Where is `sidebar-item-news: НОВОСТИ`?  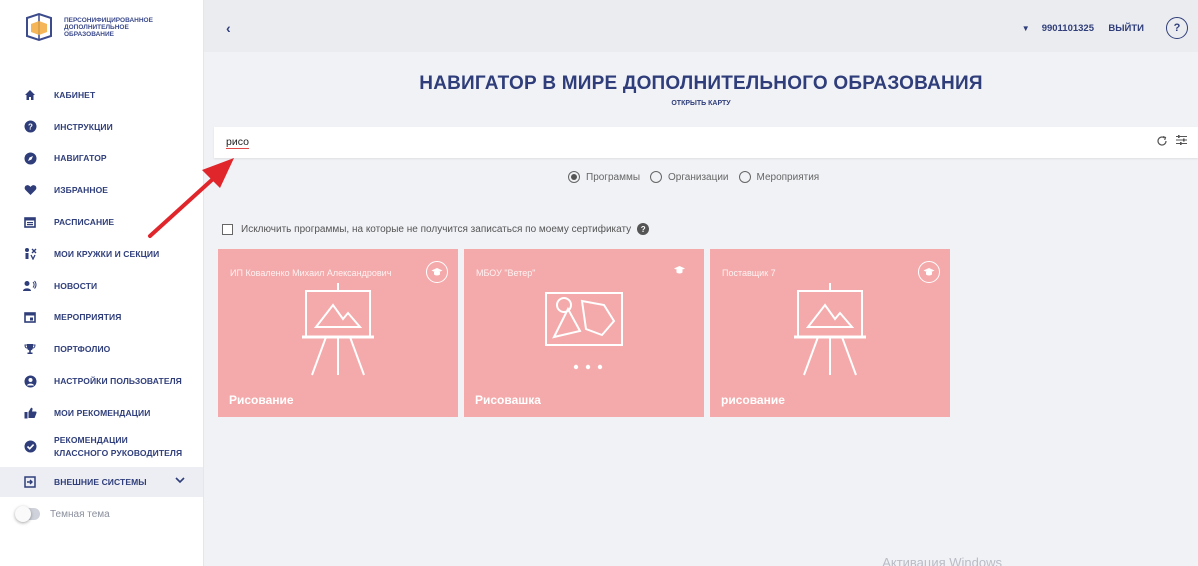
sidebar-item-news: НОВОСТИ is located at coordinates (101, 286).